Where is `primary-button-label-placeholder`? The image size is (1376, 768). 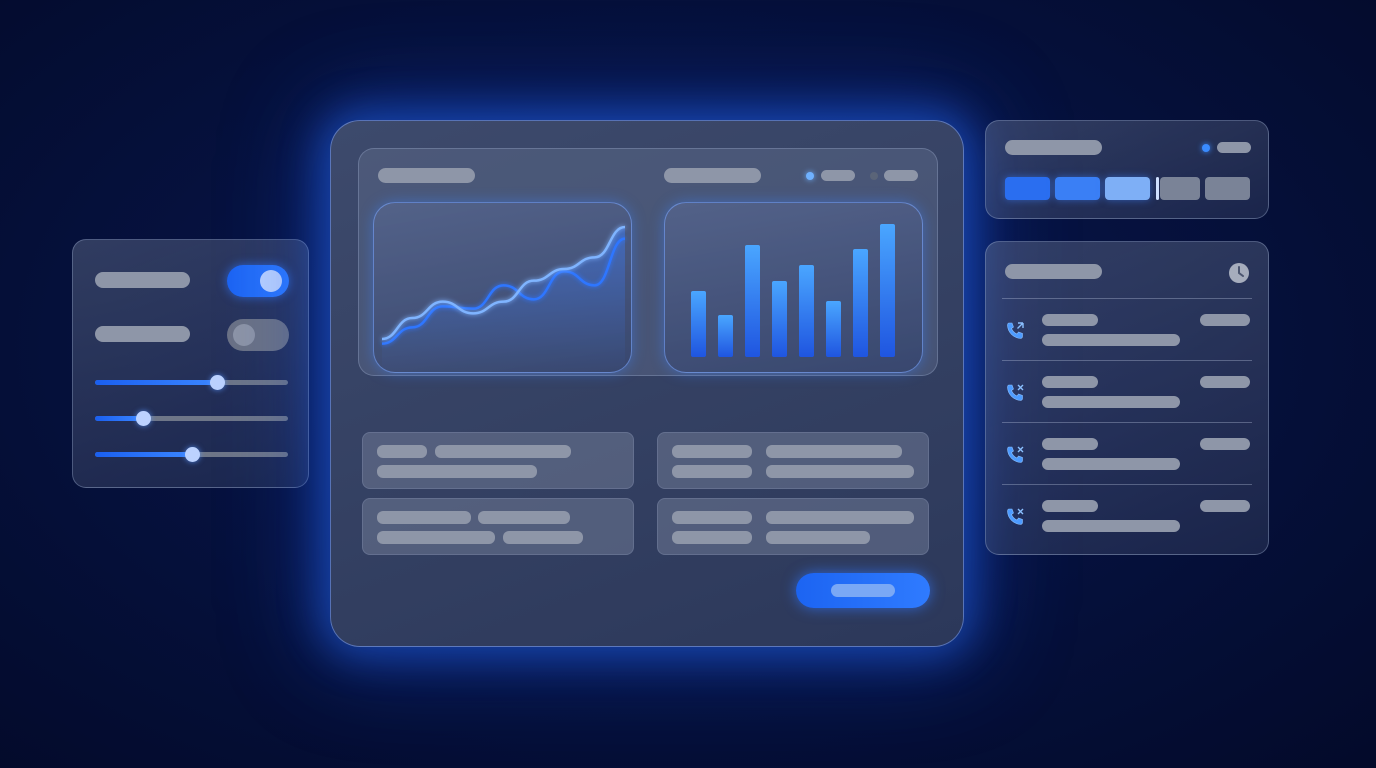
primary-button-label-placeholder is located at coordinates (863, 590).